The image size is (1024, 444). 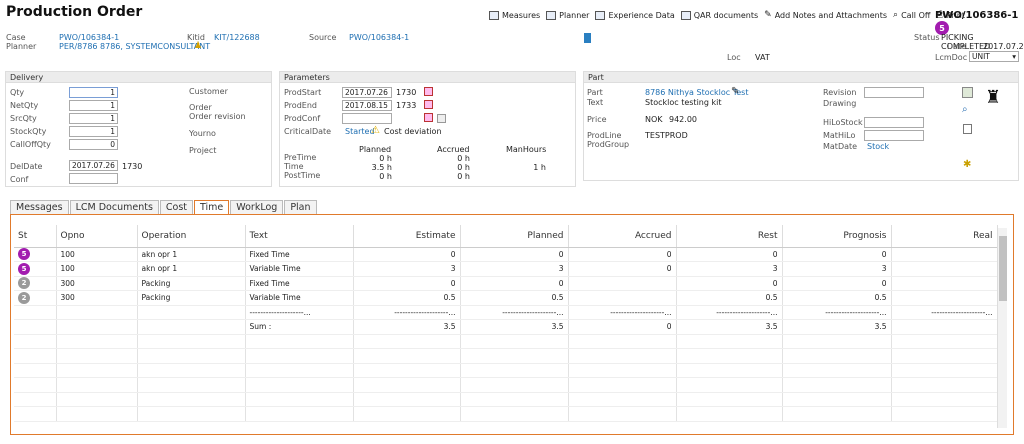 I want to click on case-link: PWO/106384-1, so click(x=89, y=37).